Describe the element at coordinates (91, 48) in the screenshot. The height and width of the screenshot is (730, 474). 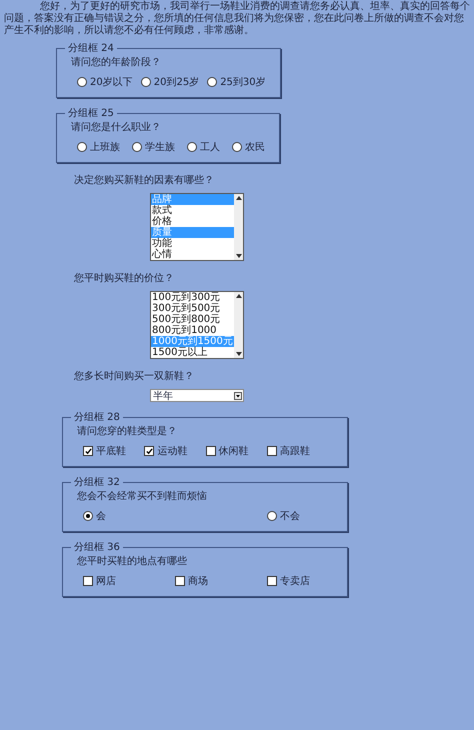
I see `group-label: 分组框 24` at that location.